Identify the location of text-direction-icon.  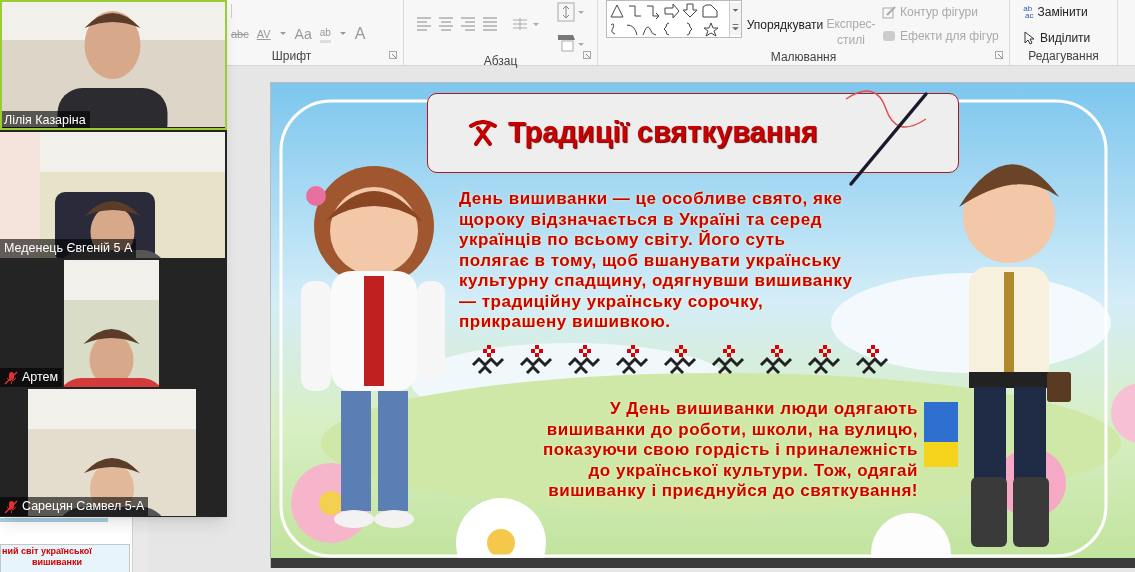
(571, 12).